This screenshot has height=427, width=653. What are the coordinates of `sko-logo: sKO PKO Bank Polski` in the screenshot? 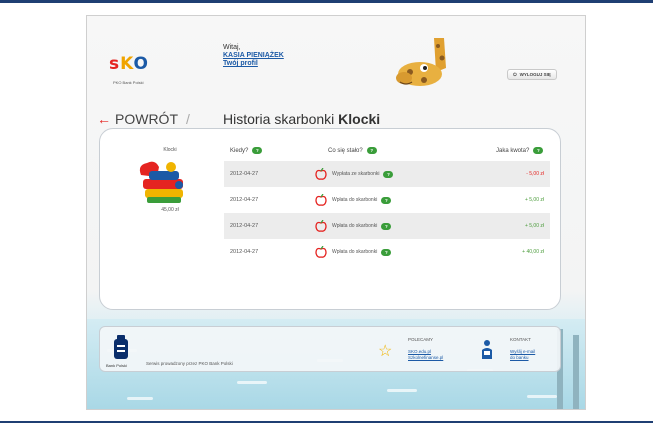 It's located at (135, 72).